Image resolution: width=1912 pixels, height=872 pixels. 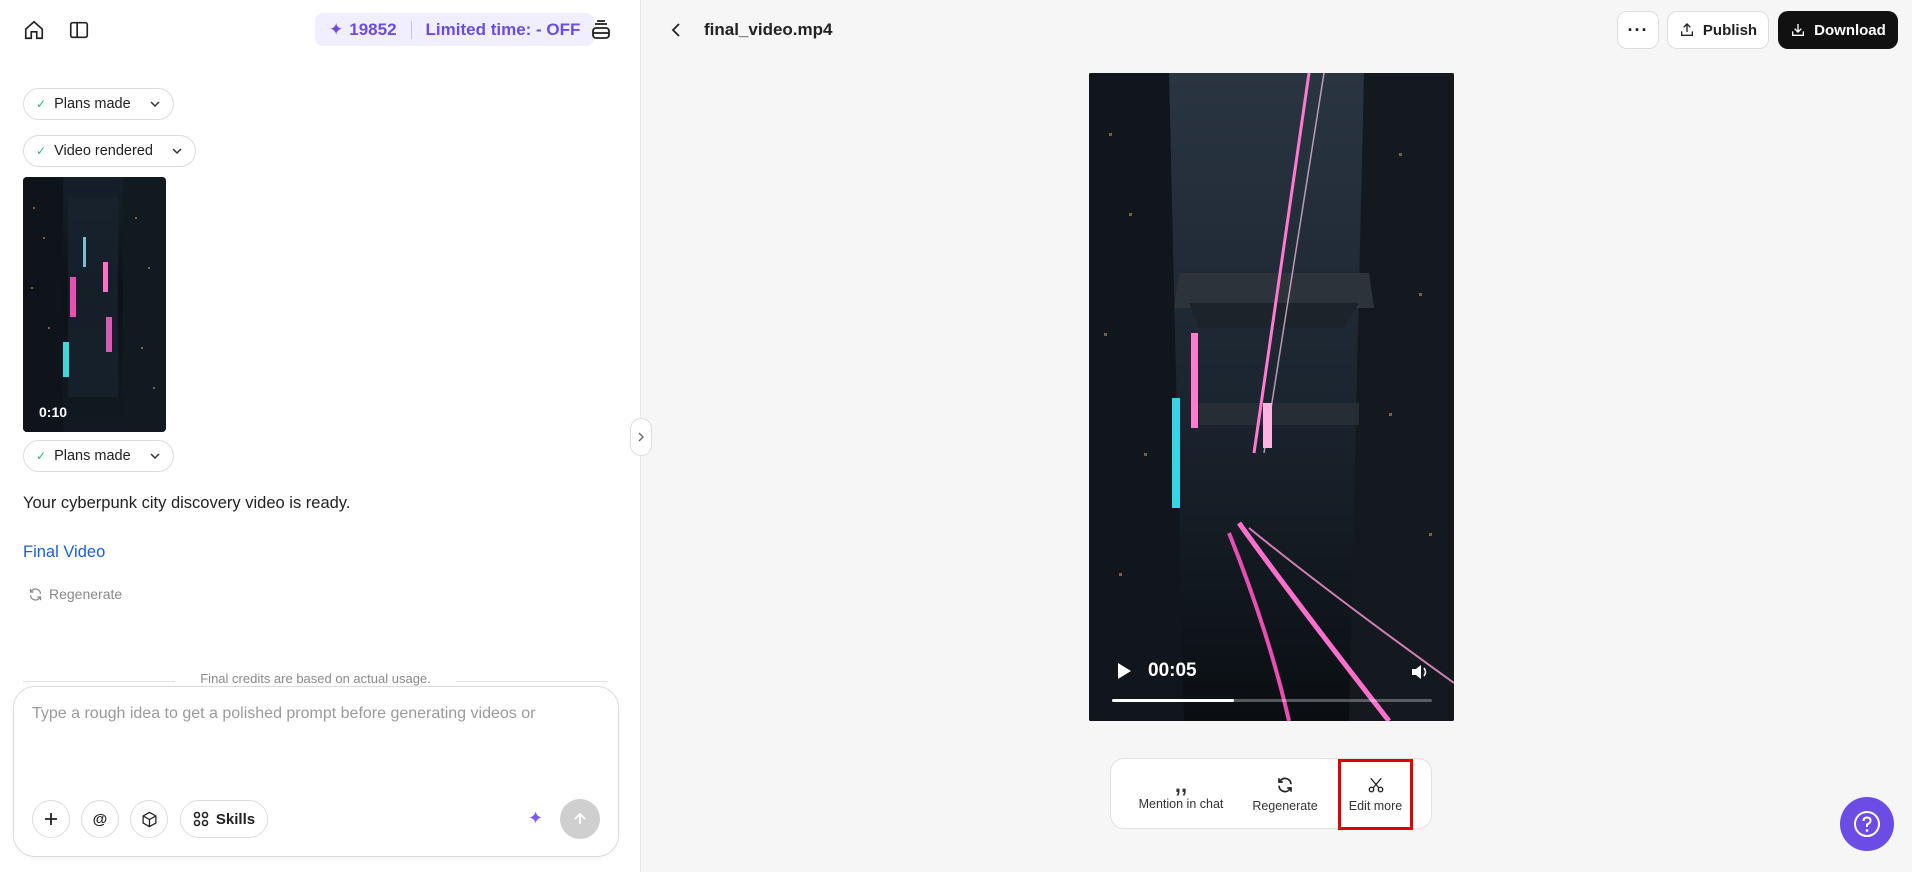 I want to click on plus-icon, so click(x=51, y=819).